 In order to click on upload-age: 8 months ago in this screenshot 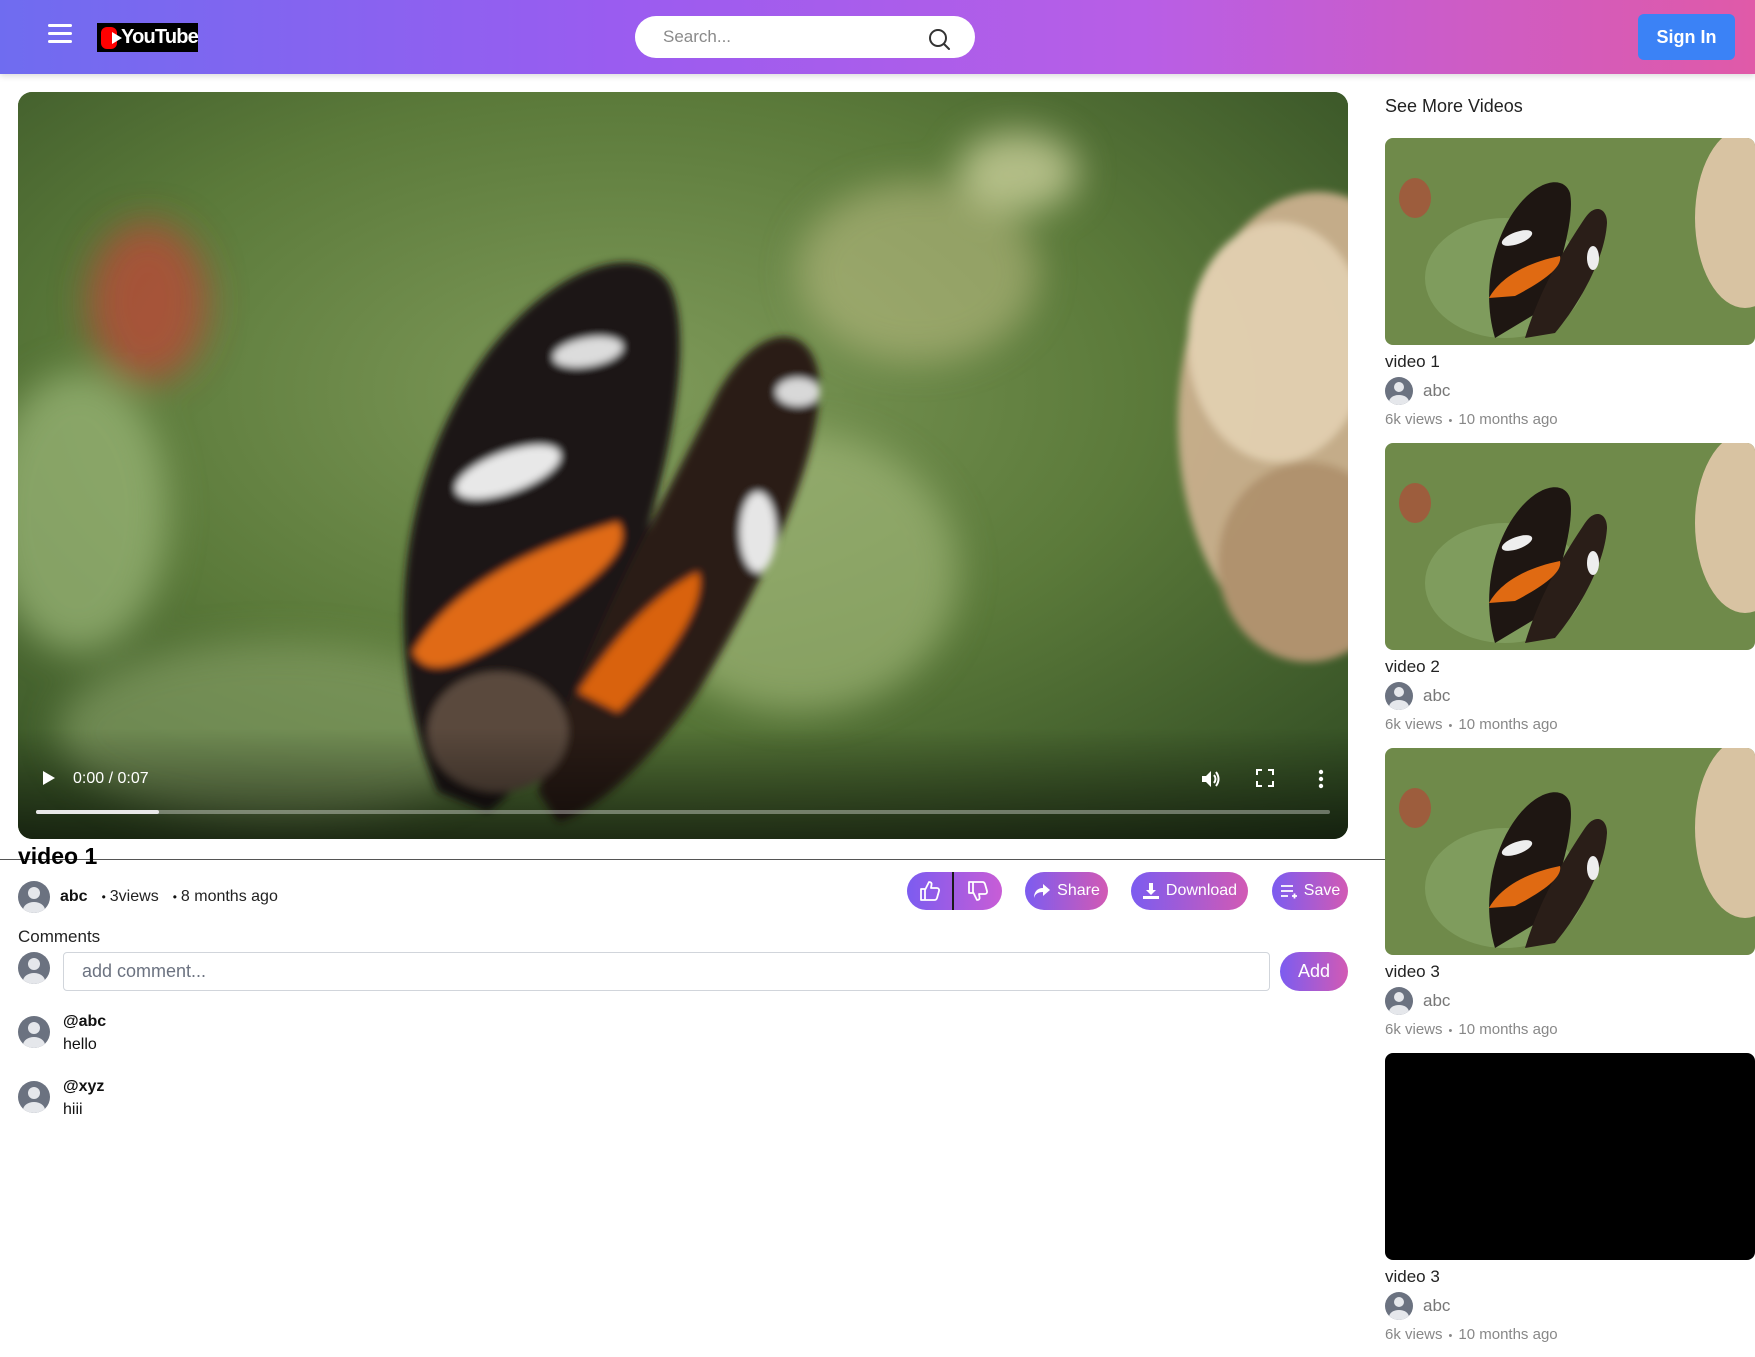, I will do `click(229, 896)`.